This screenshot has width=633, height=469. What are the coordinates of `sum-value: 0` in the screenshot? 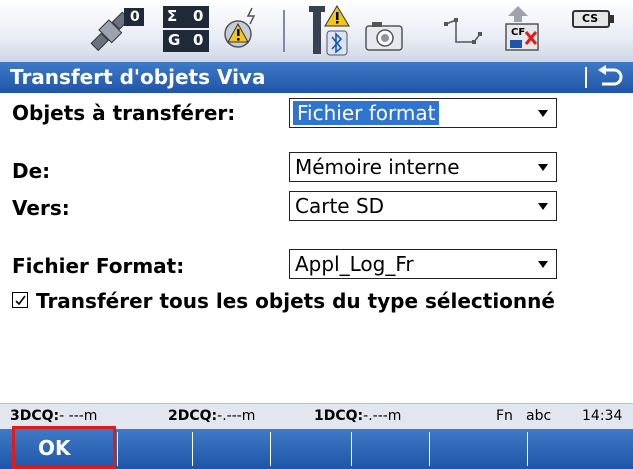 It's located at (198, 16).